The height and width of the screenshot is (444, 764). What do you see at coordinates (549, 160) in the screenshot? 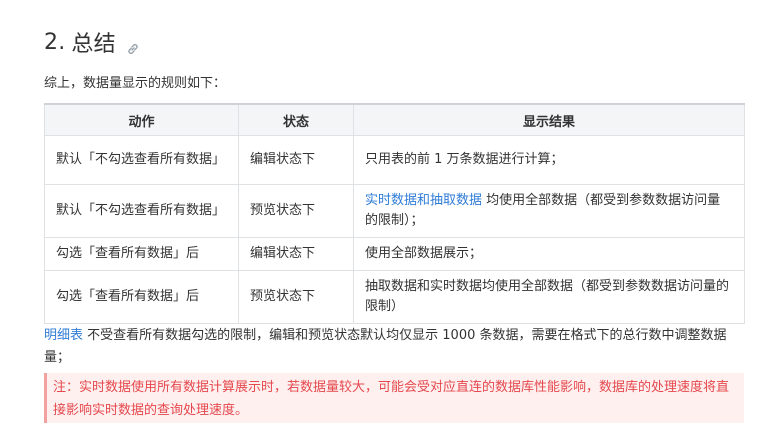
I see `cell-result: 只用表的前 1 万条数据进行计算；` at bounding box center [549, 160].